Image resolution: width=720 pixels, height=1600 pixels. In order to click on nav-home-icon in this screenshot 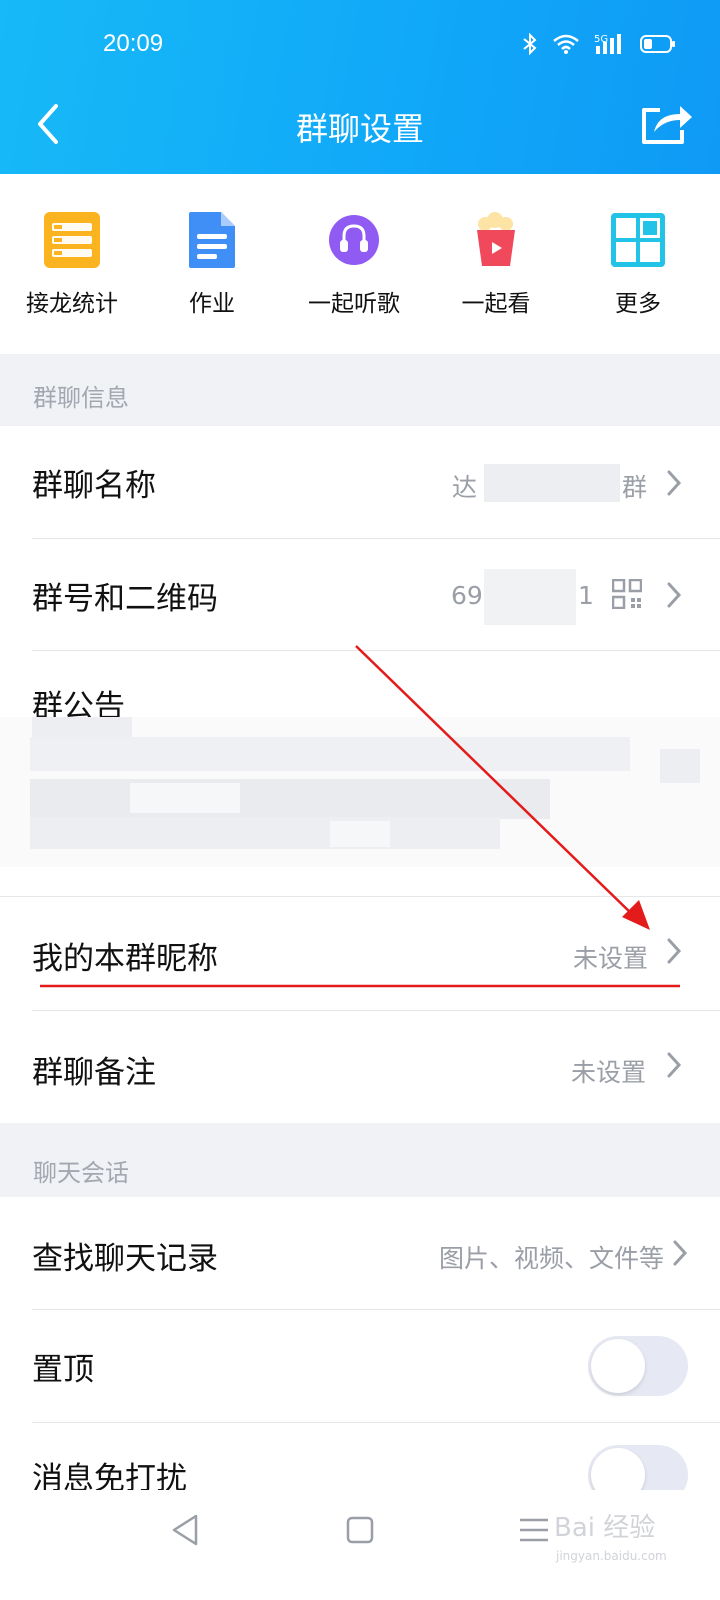, I will do `click(360, 1530)`.